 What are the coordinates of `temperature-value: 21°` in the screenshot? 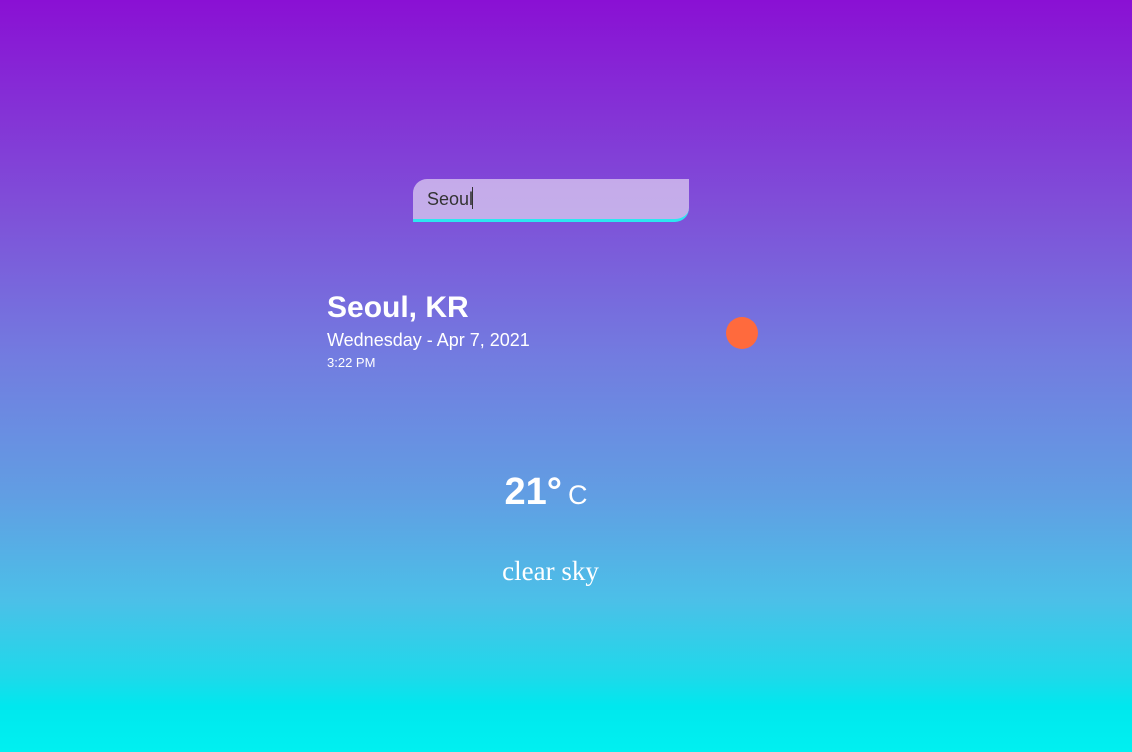 It's located at (533, 492).